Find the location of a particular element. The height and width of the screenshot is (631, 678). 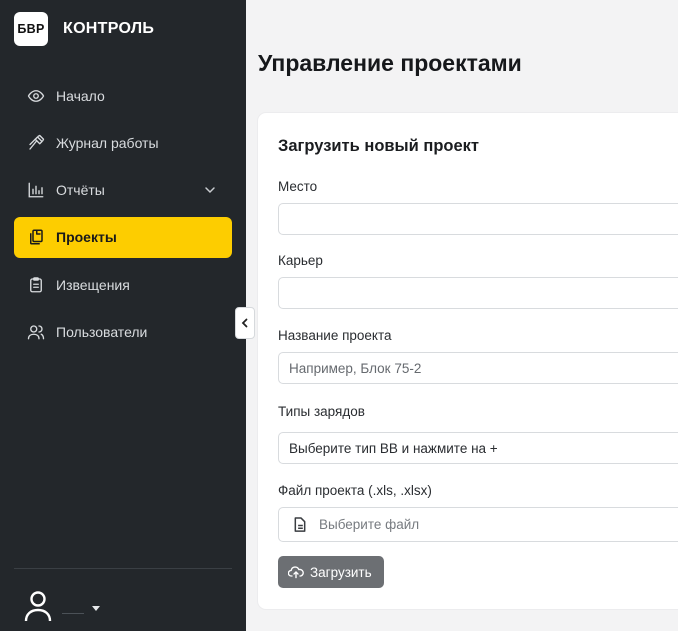

sidebar-item-label: Проекты is located at coordinates (86, 237).